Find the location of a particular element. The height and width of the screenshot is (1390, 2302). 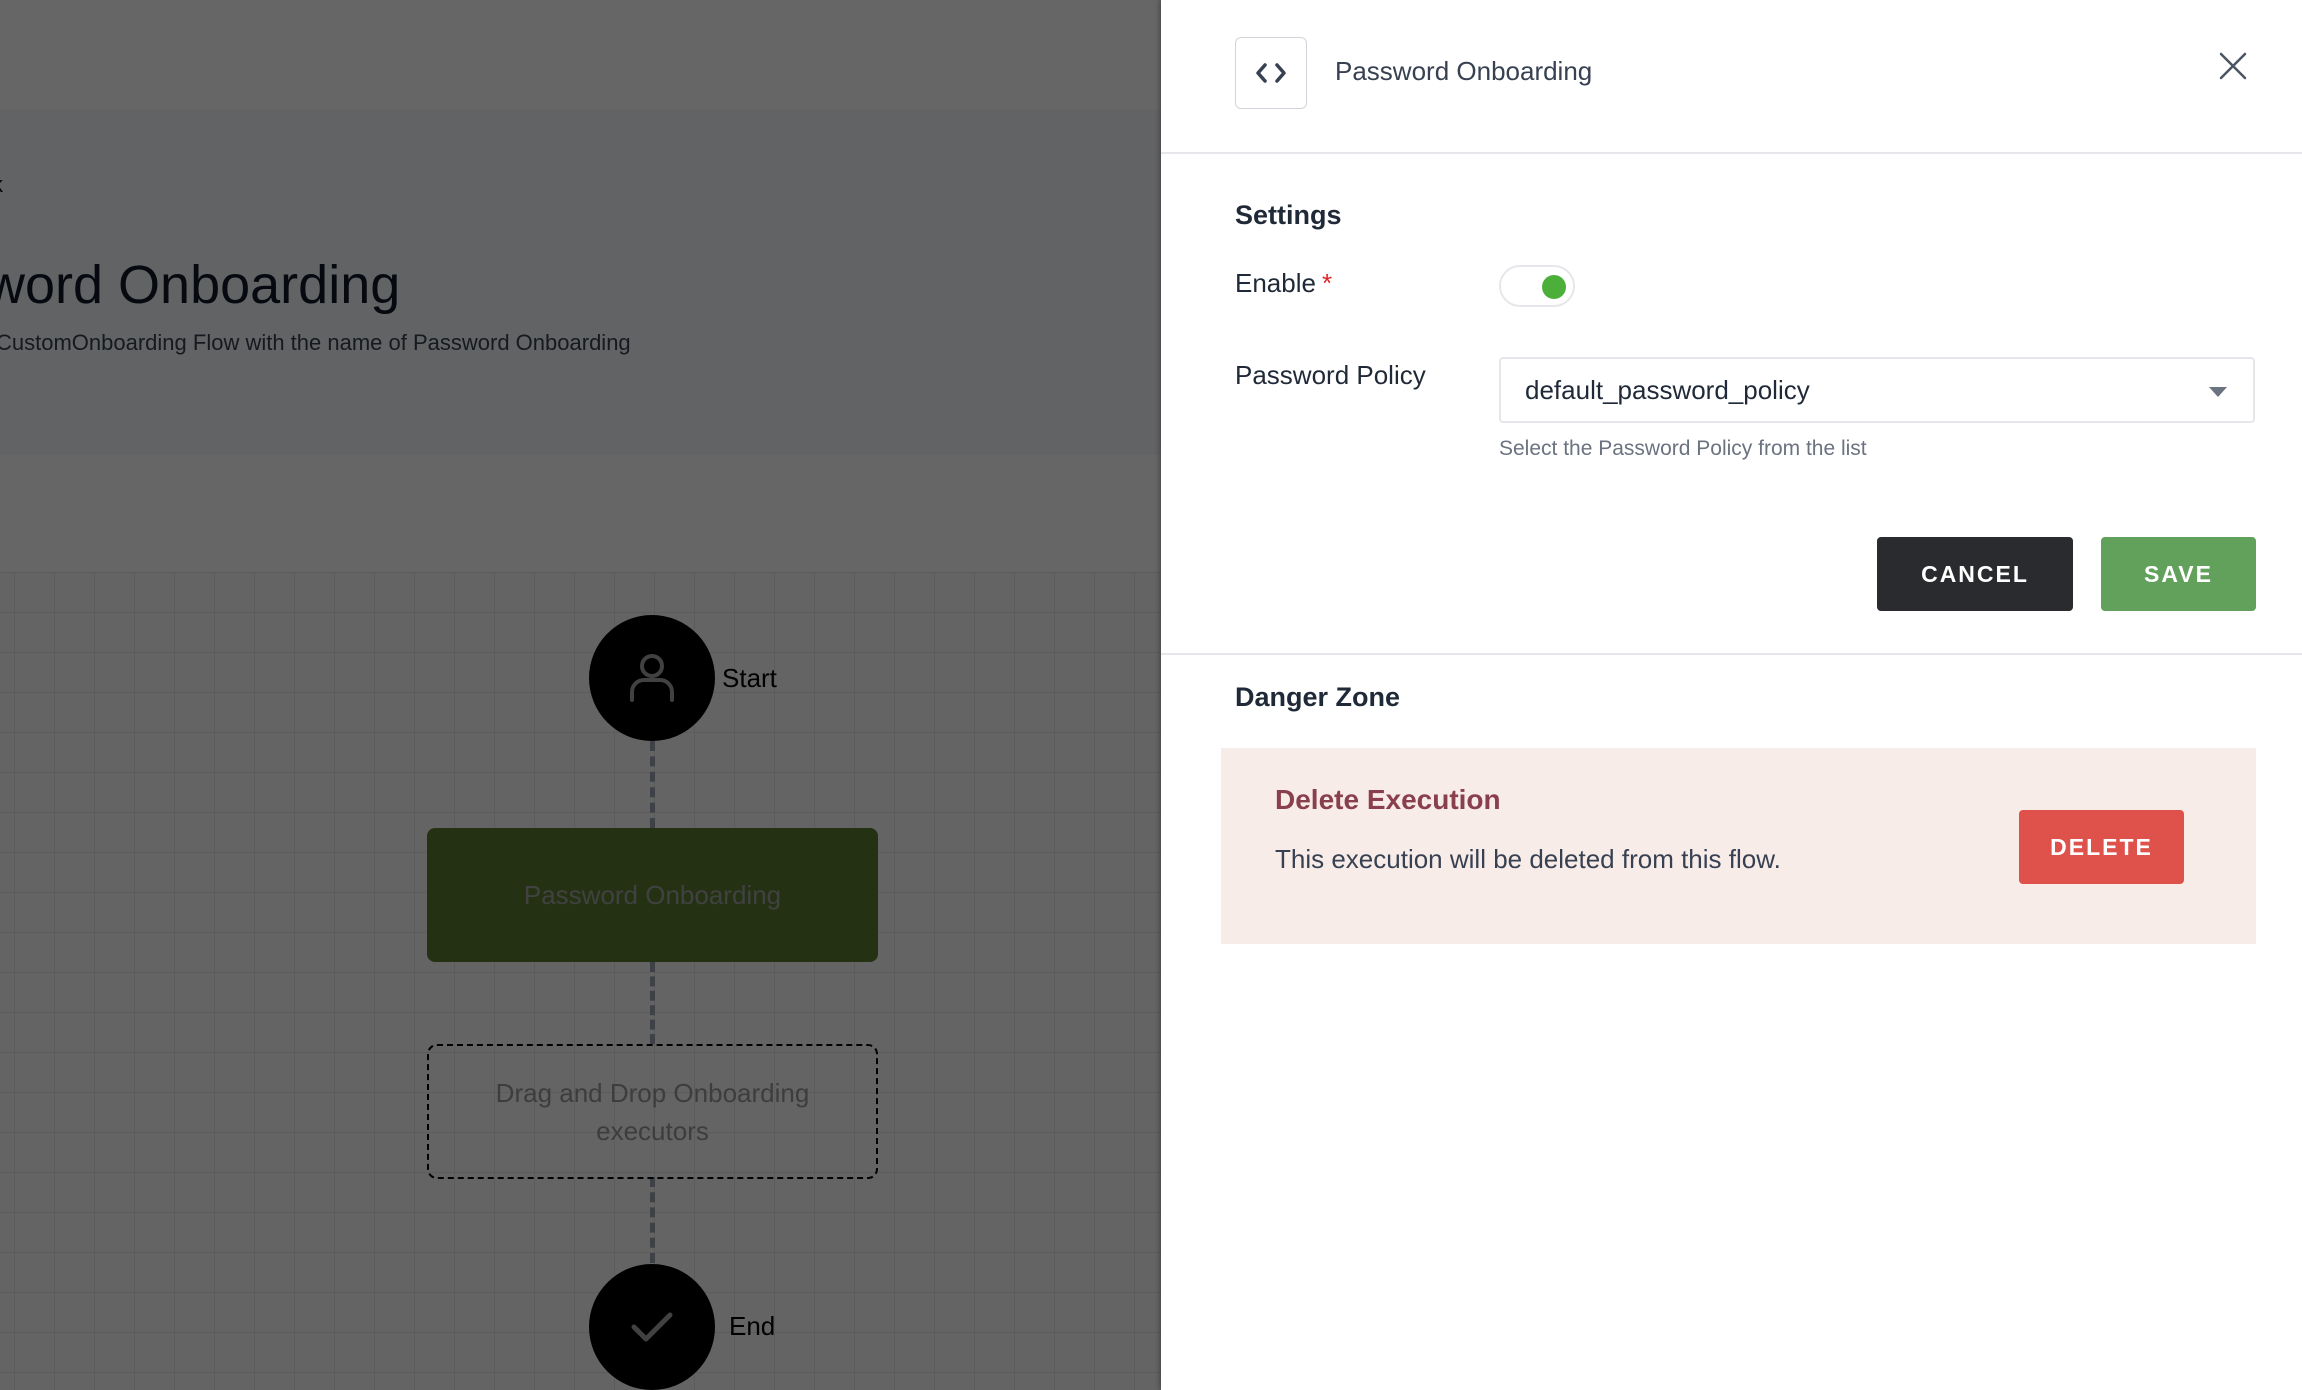

settings-heading: Settings is located at coordinates (1288, 215).